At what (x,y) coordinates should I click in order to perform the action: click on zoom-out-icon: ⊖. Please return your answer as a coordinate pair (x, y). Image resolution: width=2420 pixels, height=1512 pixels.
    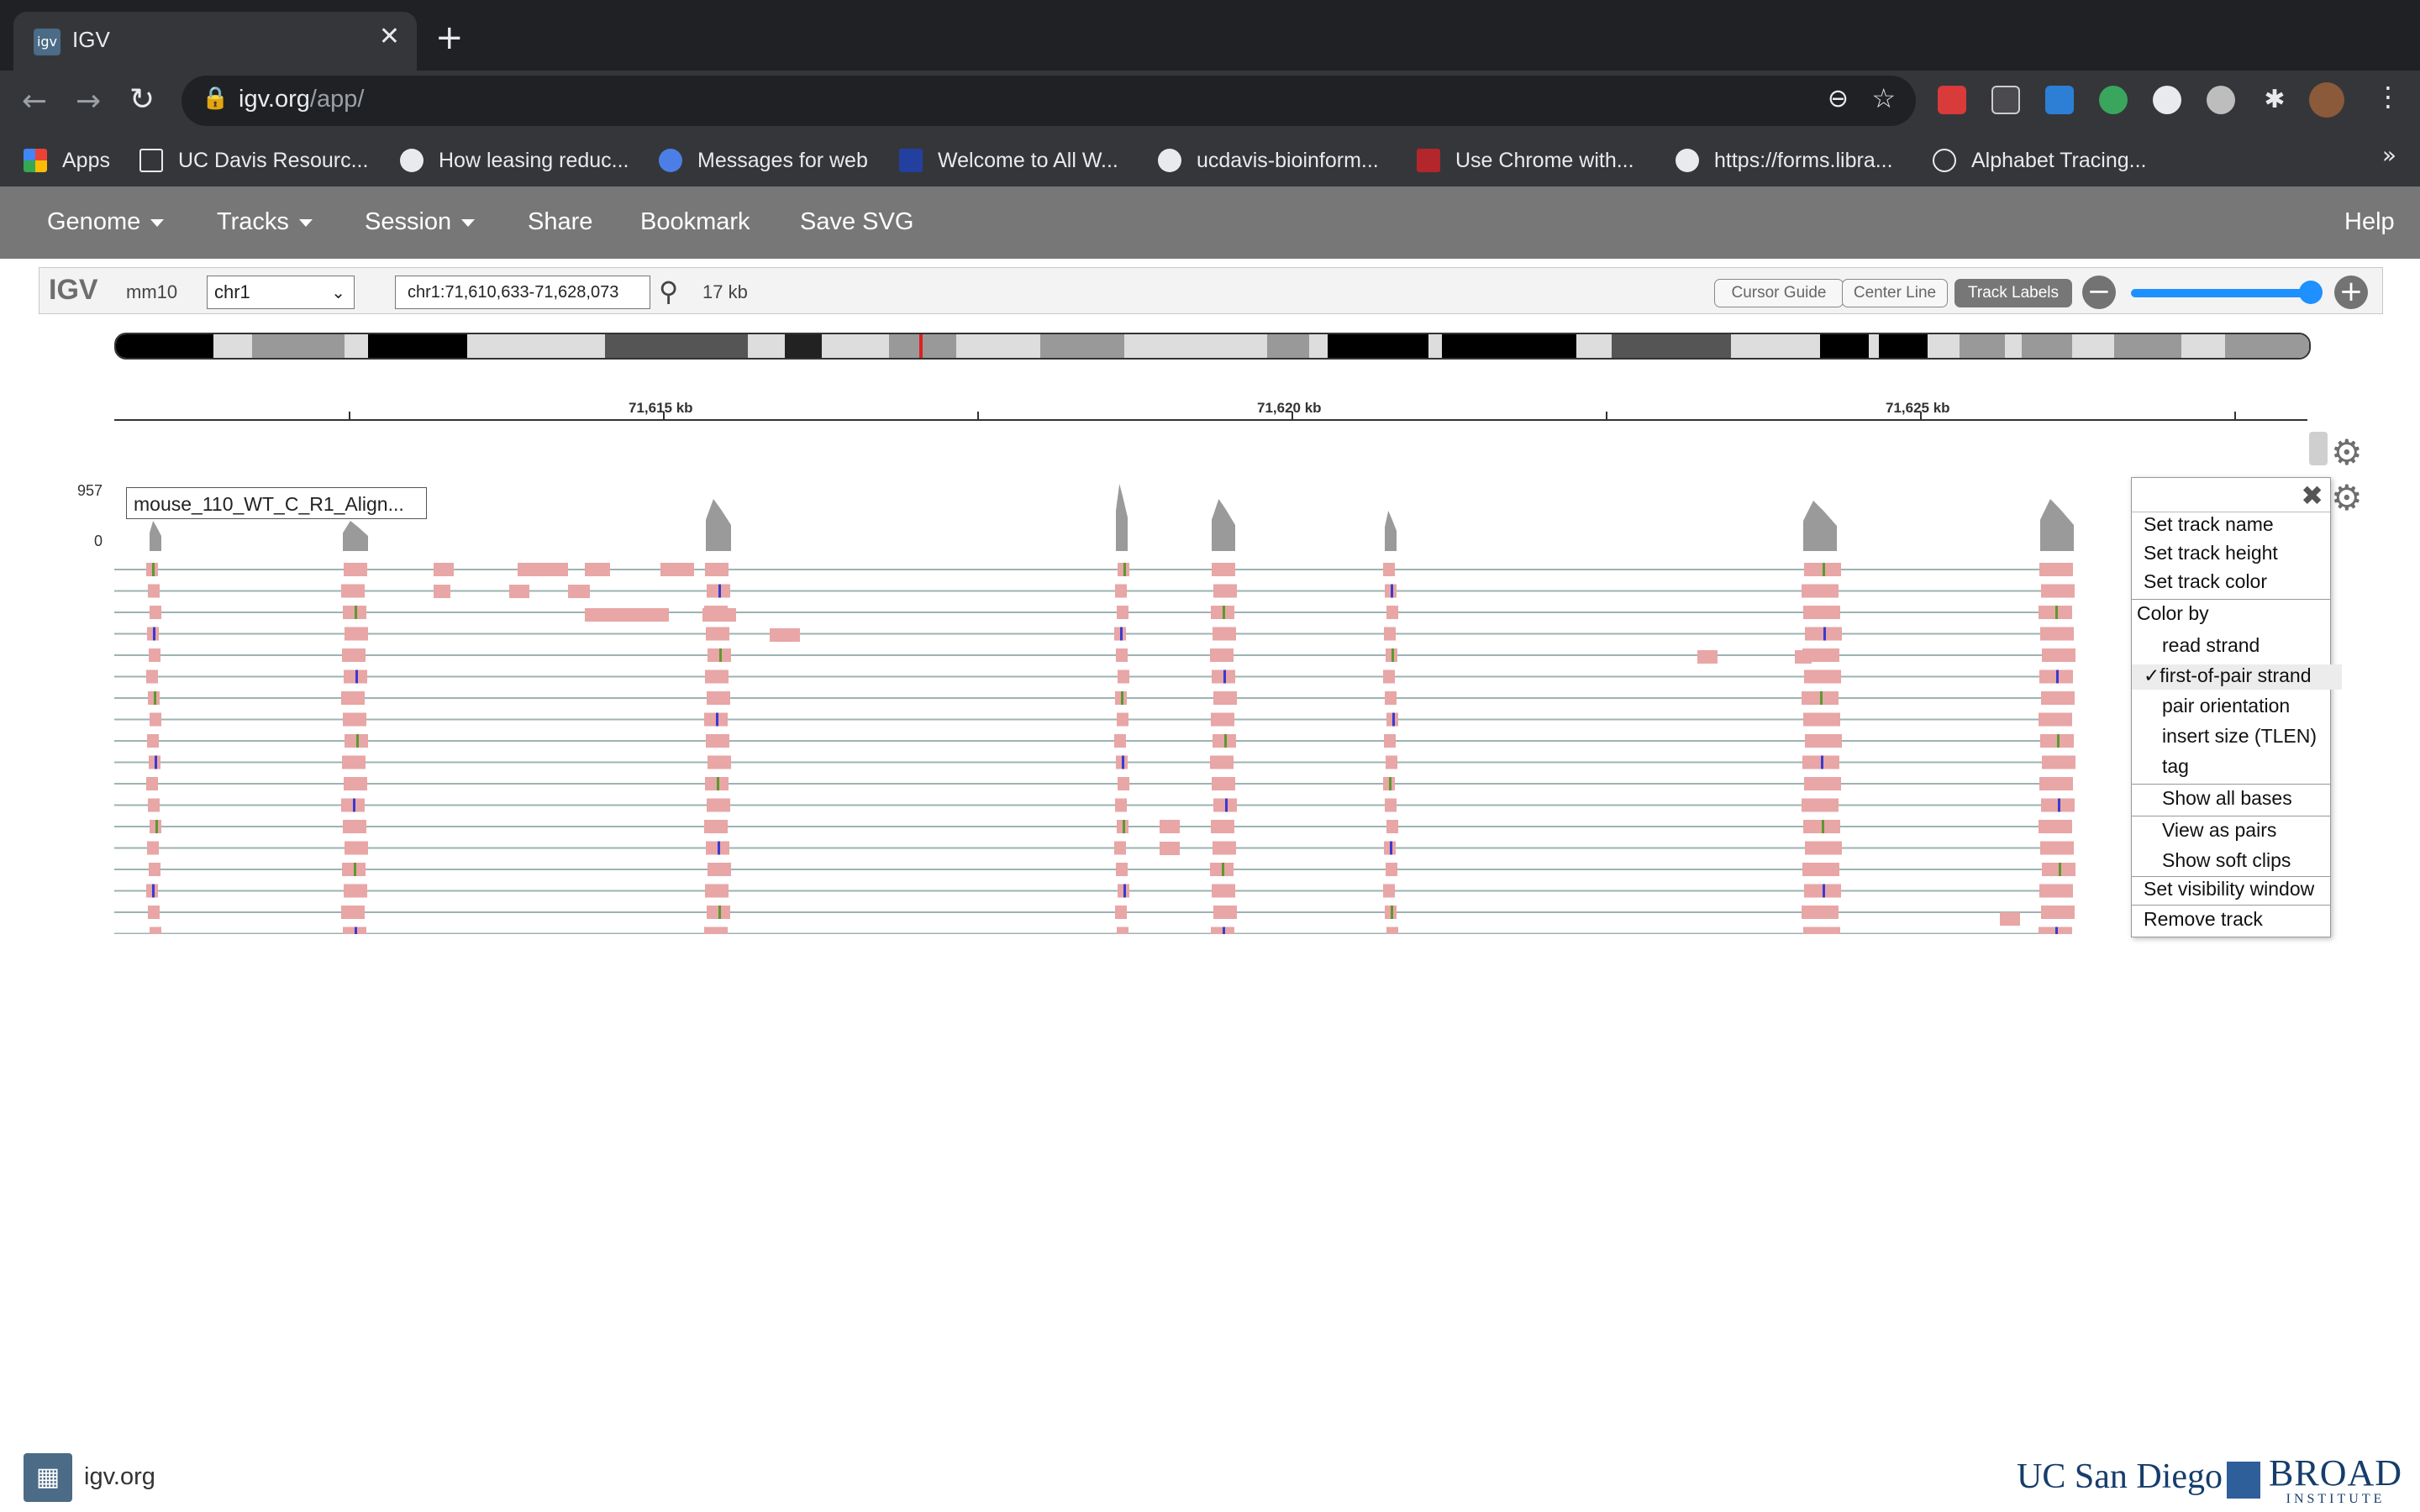
    Looking at the image, I should click on (1839, 98).